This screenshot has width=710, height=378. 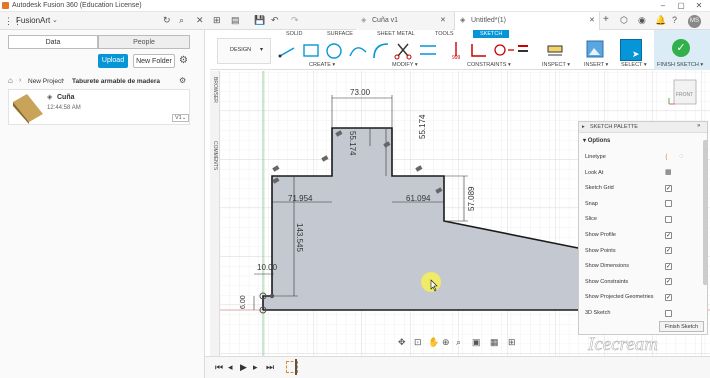 I want to click on maximize-button: ▢, so click(x=681, y=6).